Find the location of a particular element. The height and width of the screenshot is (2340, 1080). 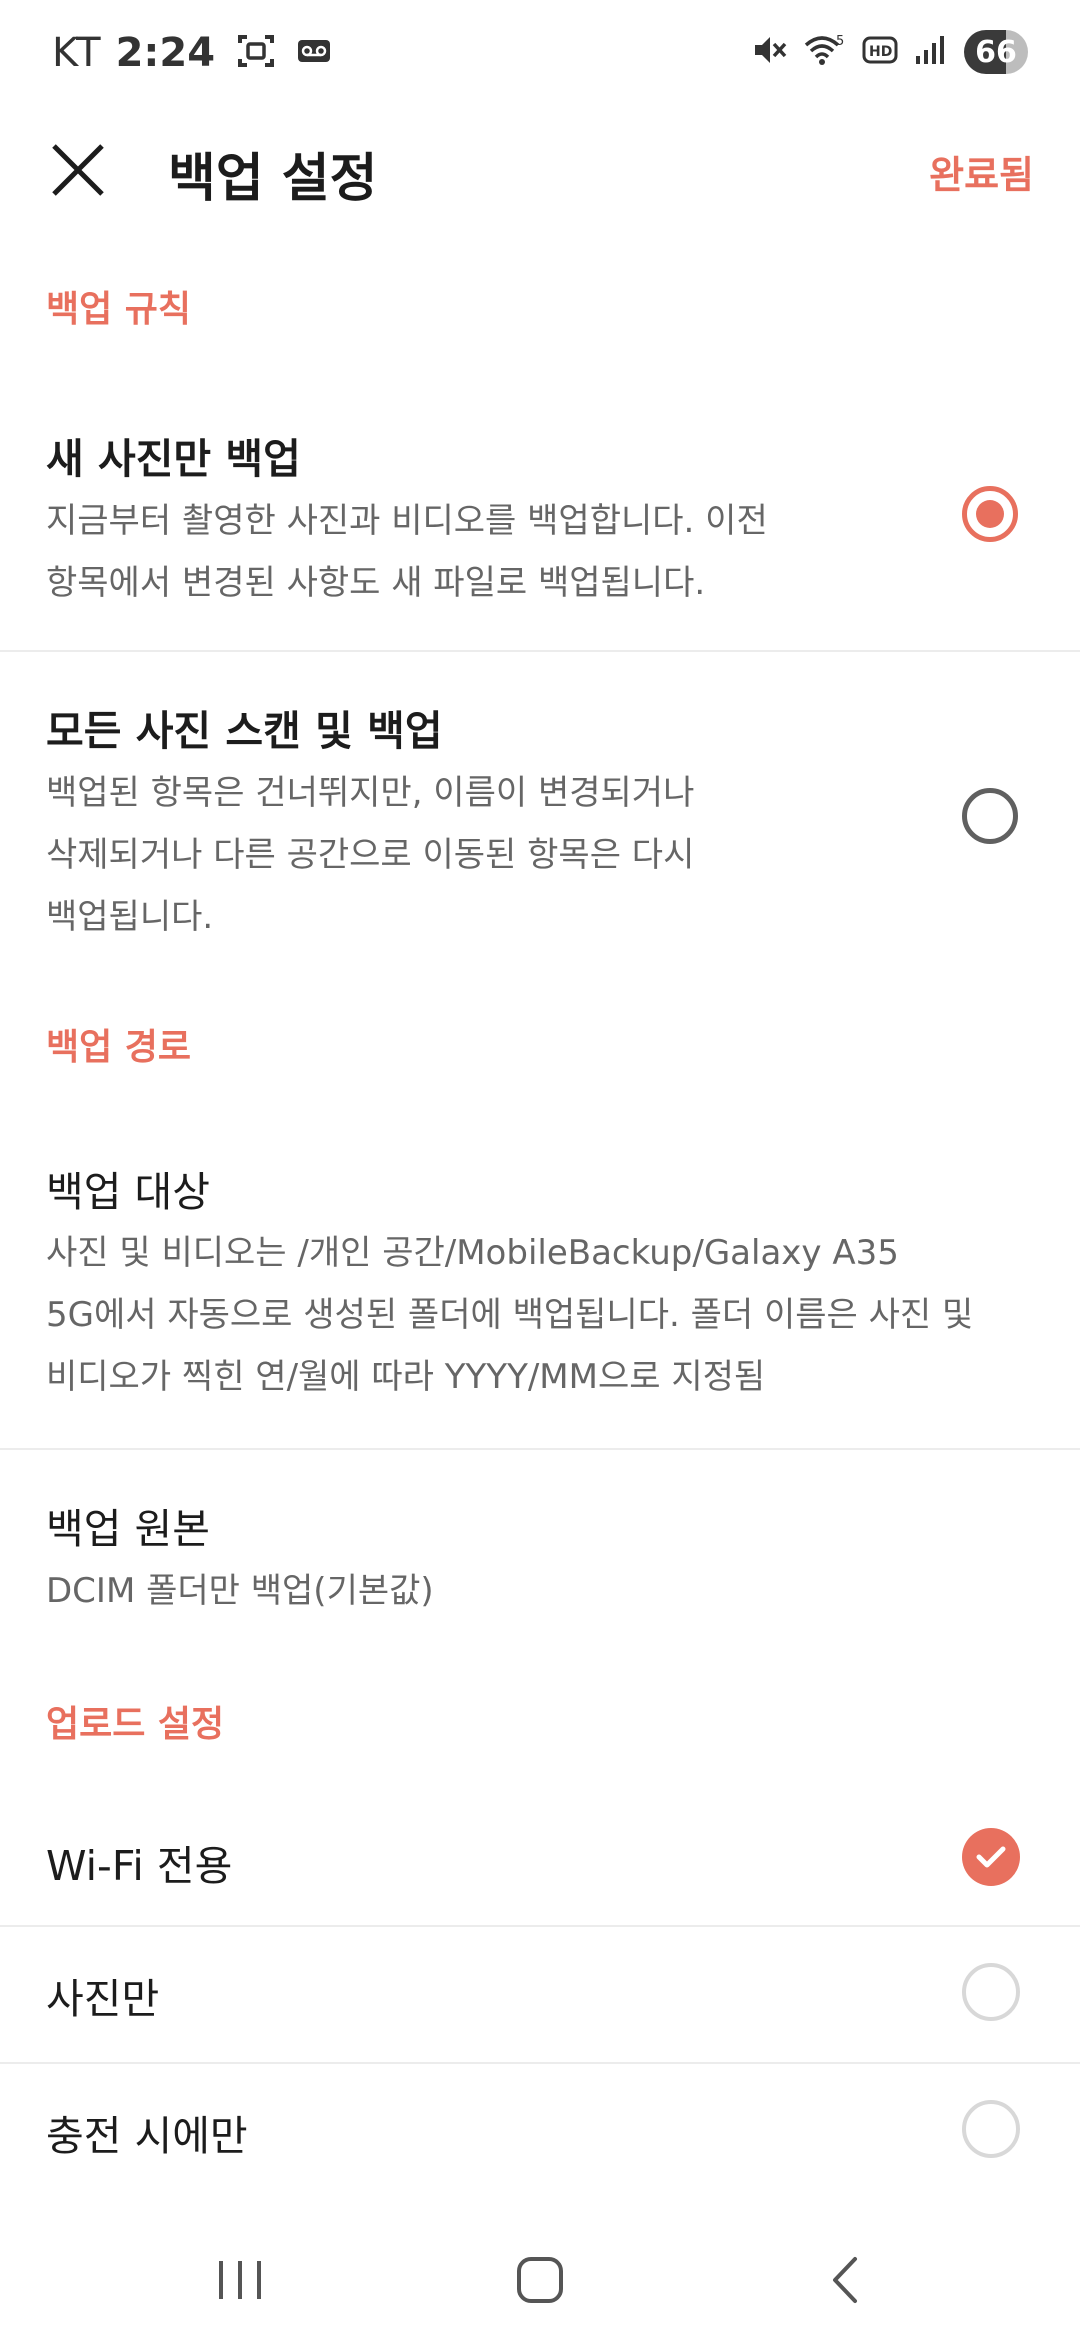

section-header-upload-settings: 업로드 설정 is located at coordinates (135, 1724).